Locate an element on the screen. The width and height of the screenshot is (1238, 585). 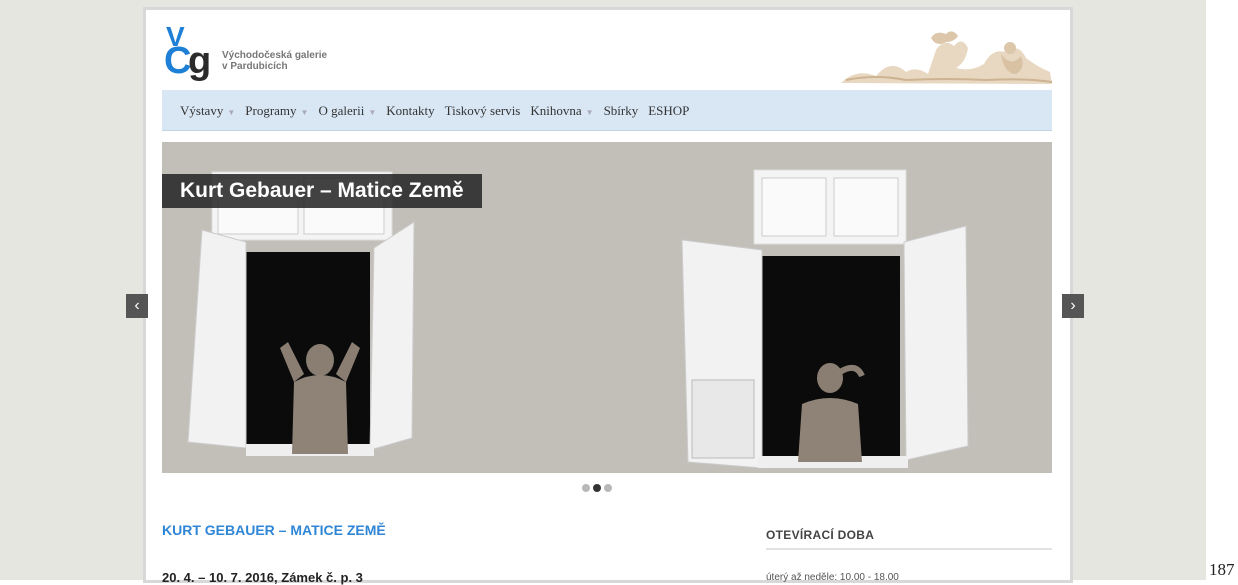
nav-item-kontakty: Kontakty is located at coordinates (410, 111).